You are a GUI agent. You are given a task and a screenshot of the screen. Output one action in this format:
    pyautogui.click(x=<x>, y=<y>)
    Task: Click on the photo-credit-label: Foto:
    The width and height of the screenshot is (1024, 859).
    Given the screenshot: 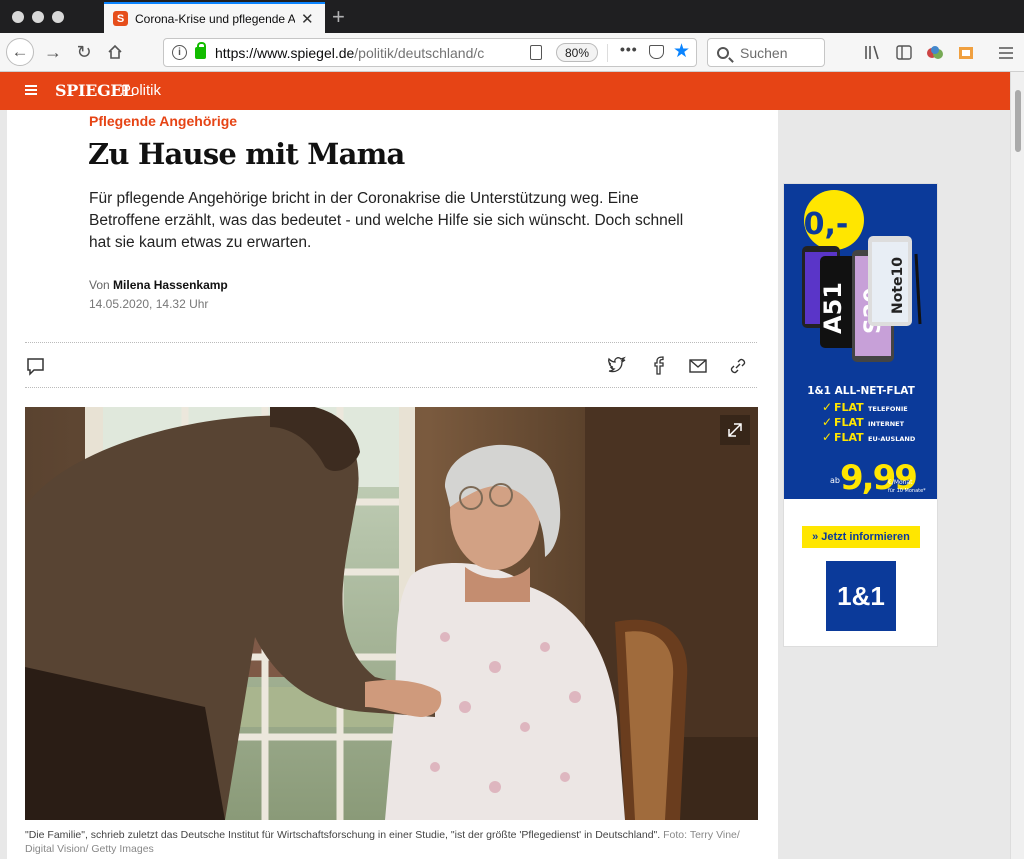 What is the action you would take?
    pyautogui.click(x=675, y=835)
    